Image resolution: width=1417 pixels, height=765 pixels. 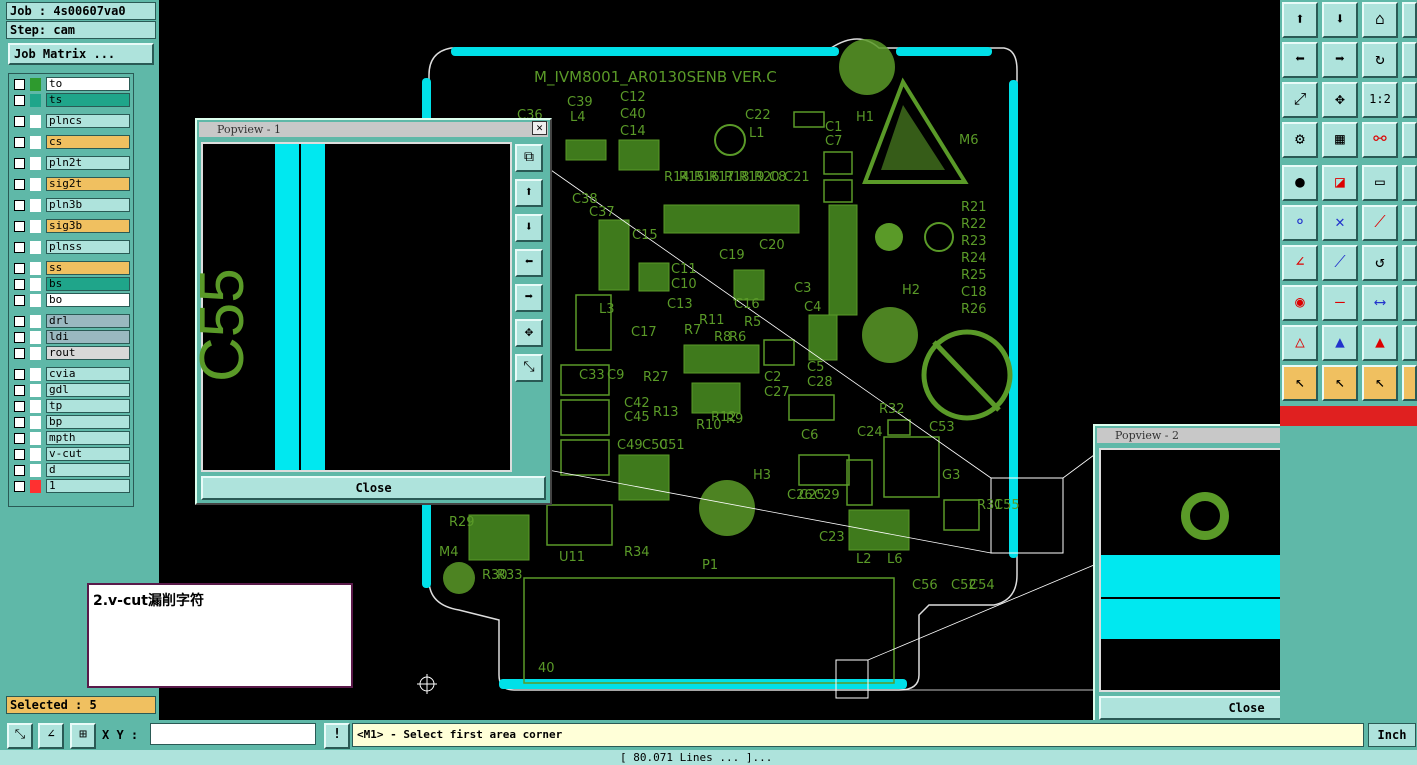 I want to click on layer-name: bs, so click(x=88, y=284).